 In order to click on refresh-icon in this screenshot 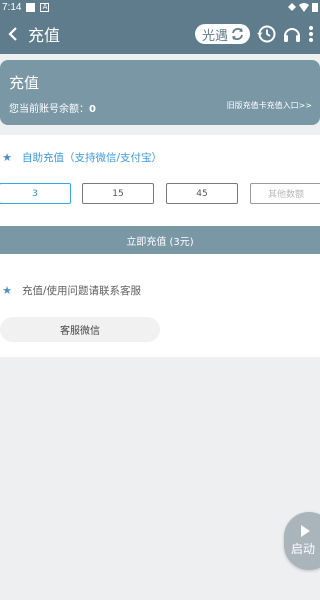, I will do `click(237, 34)`.